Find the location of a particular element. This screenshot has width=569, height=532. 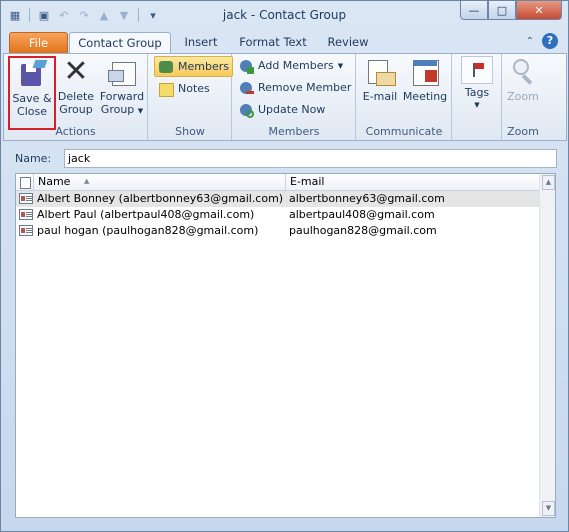

notes-icon is located at coordinates (166, 89).